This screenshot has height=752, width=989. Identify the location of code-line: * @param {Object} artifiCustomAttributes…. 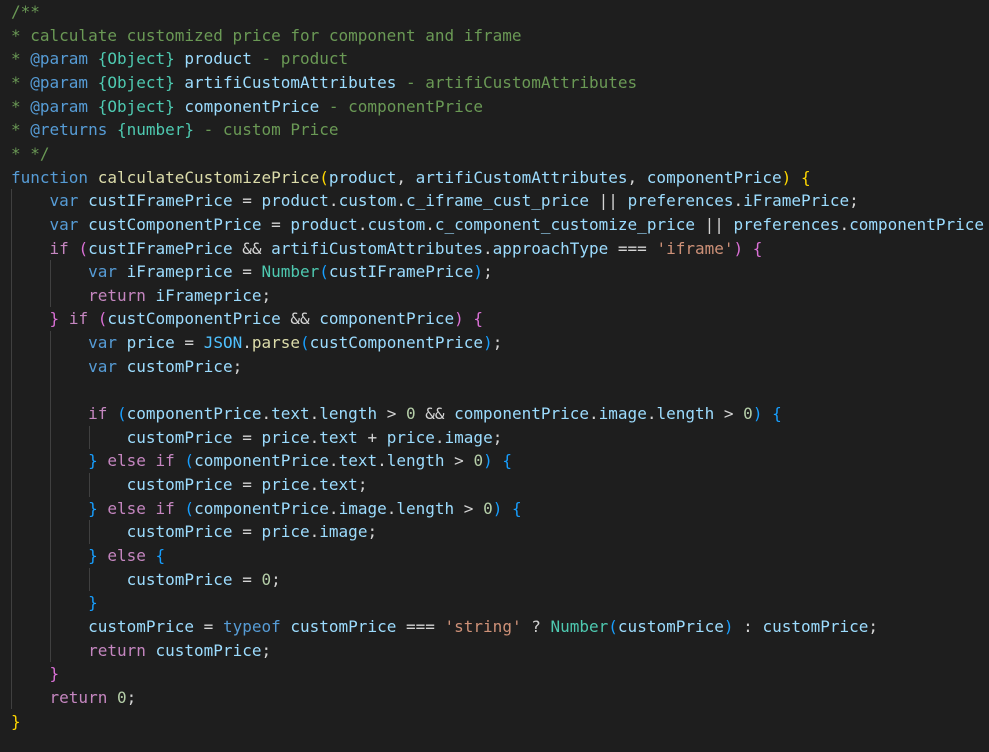
(324, 83).